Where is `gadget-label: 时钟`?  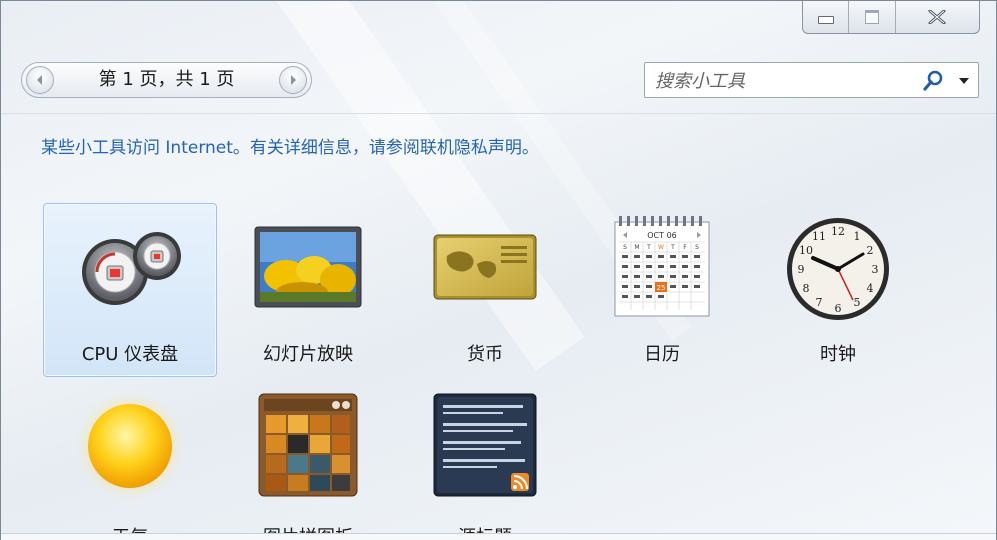 gadget-label: 时钟 is located at coordinates (838, 354).